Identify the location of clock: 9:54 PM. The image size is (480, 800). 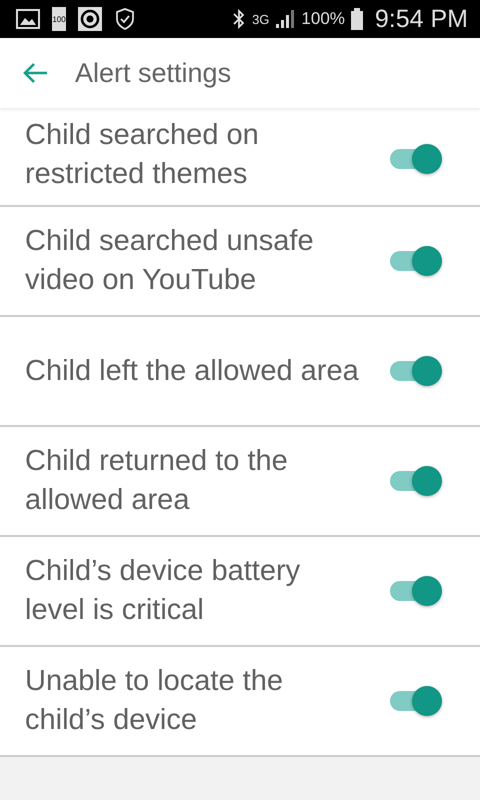
(421, 19).